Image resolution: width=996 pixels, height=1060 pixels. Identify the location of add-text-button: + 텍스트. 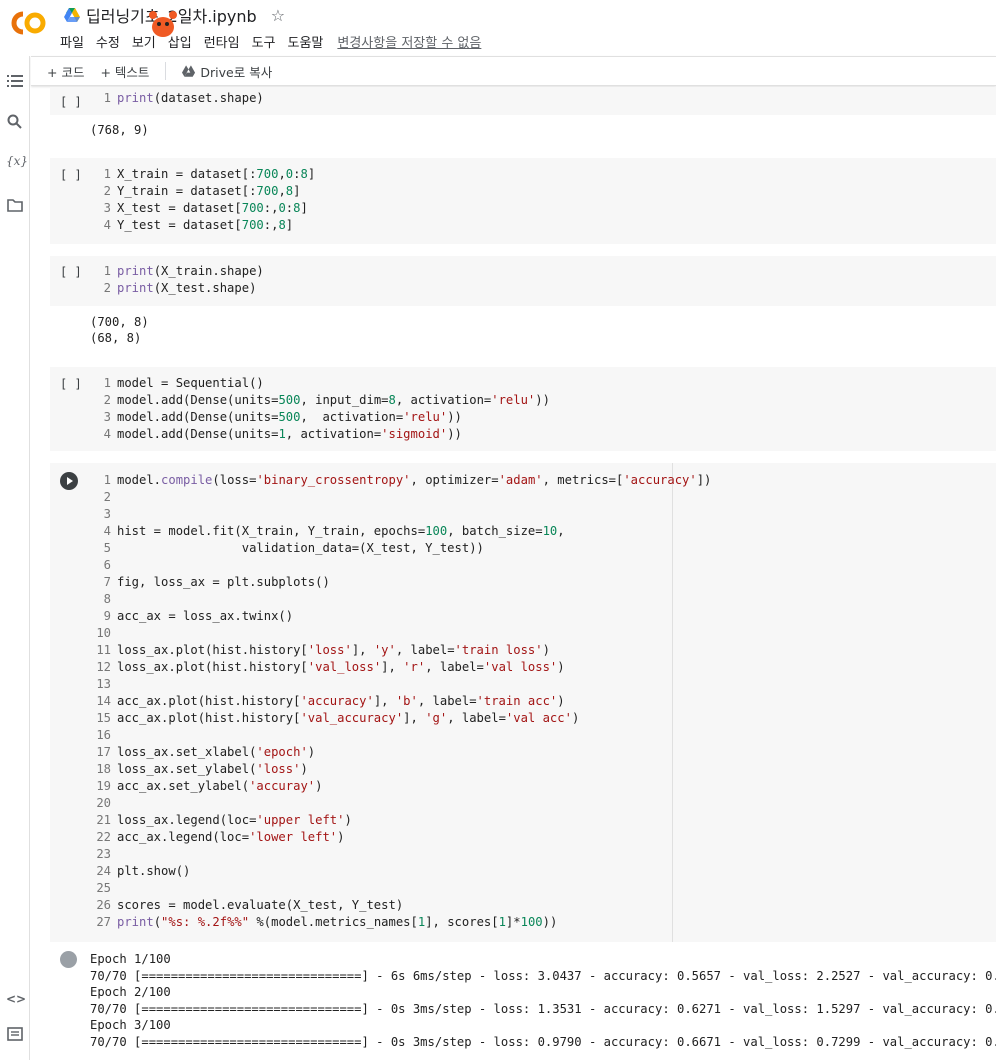
(124, 71).